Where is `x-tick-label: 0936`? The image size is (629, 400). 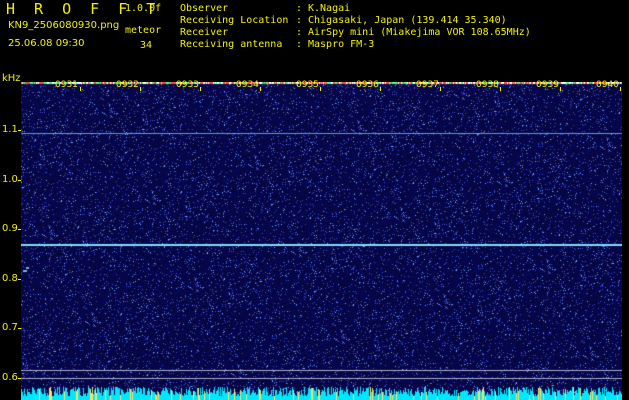
x-tick-label: 0936 is located at coordinates (367, 85).